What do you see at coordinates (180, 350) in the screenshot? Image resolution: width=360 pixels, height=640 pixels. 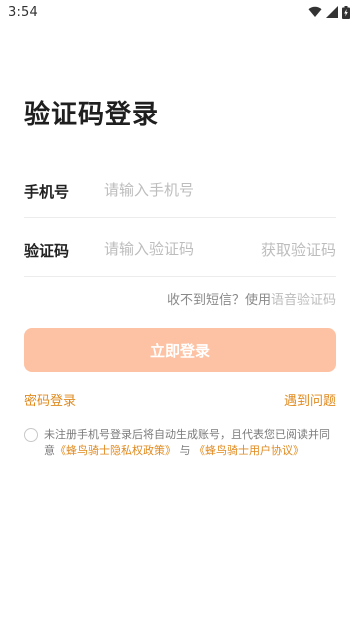 I see `login-button: 立即登录` at bounding box center [180, 350].